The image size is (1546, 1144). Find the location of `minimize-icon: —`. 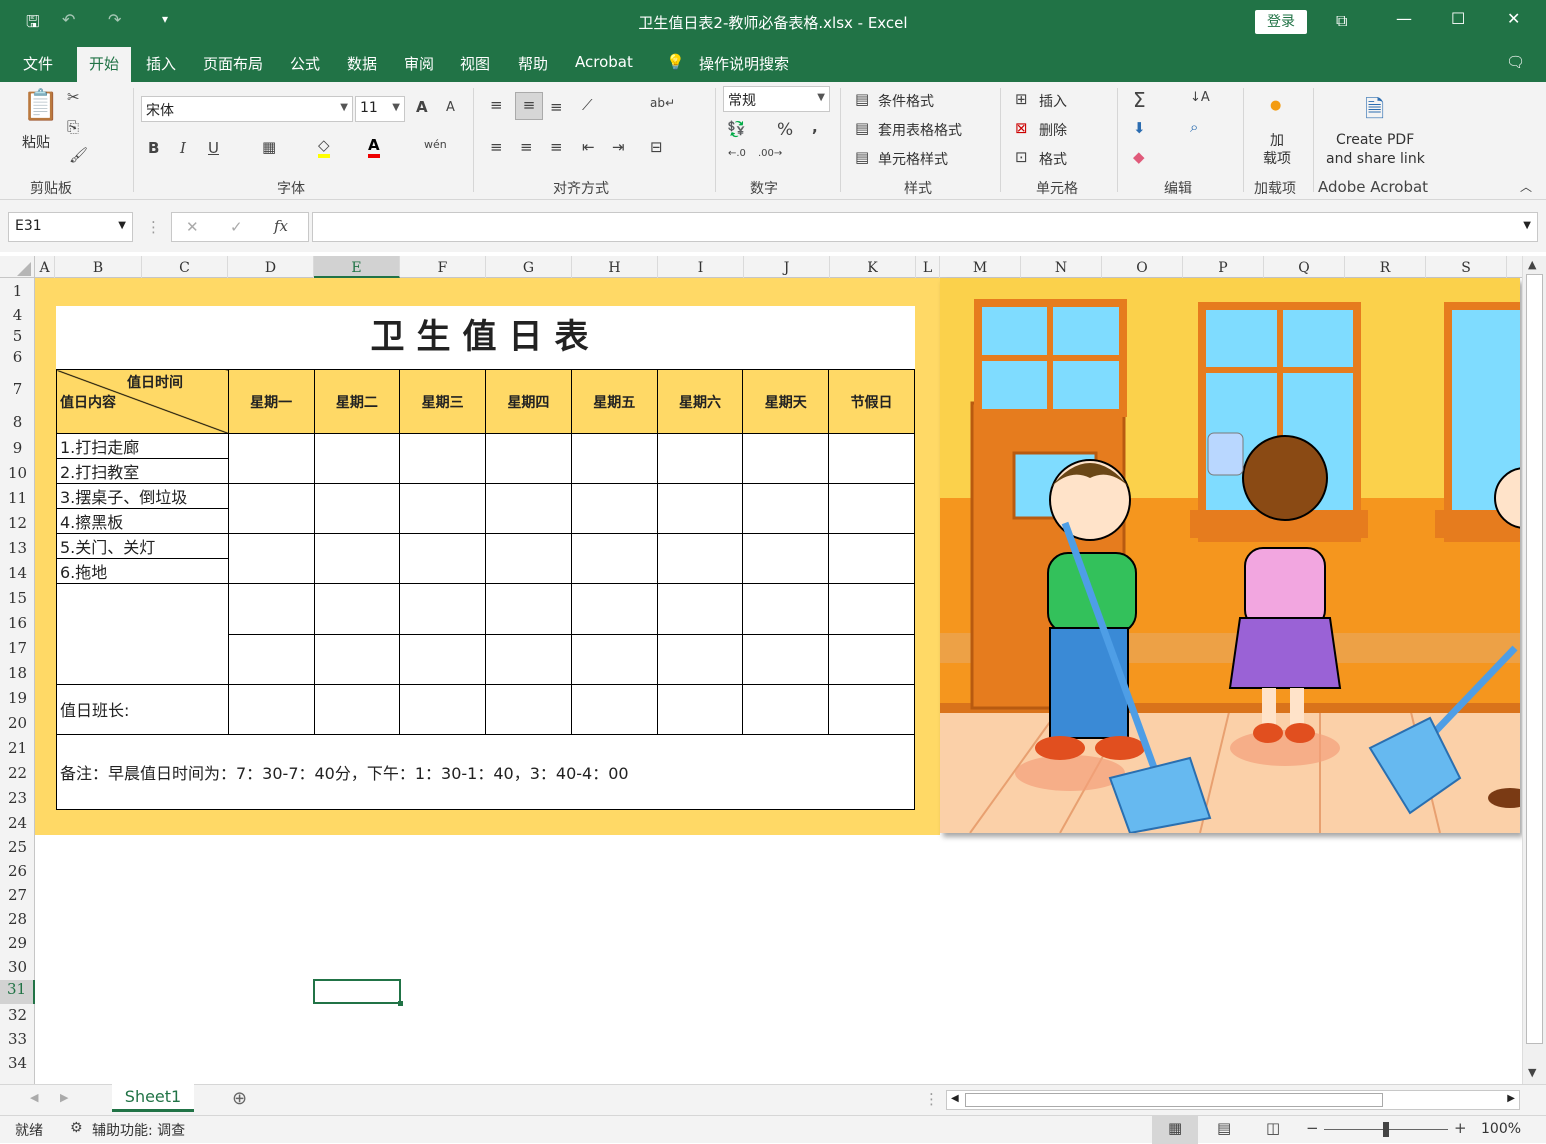

minimize-icon: — is located at coordinates (1404, 18).